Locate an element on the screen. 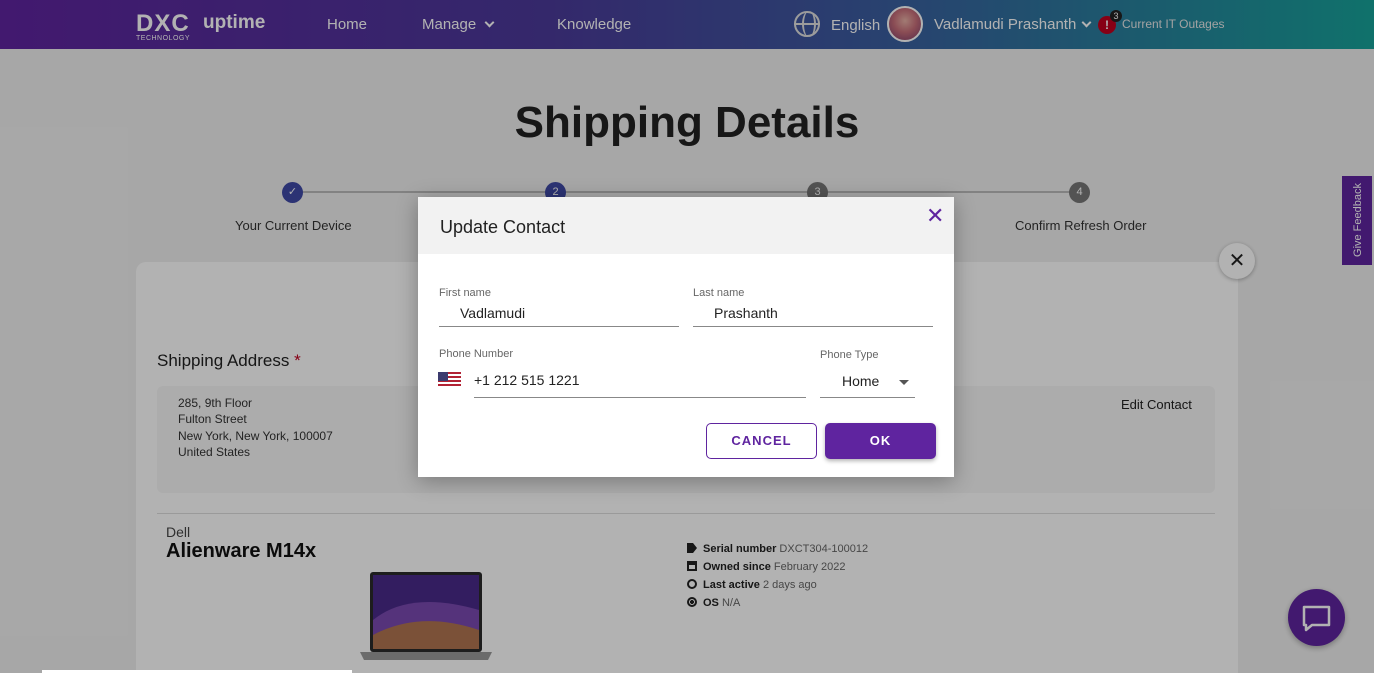 Image resolution: width=1374 pixels, height=673 pixels. phone-number-label: Phone Number is located at coordinates (476, 354).